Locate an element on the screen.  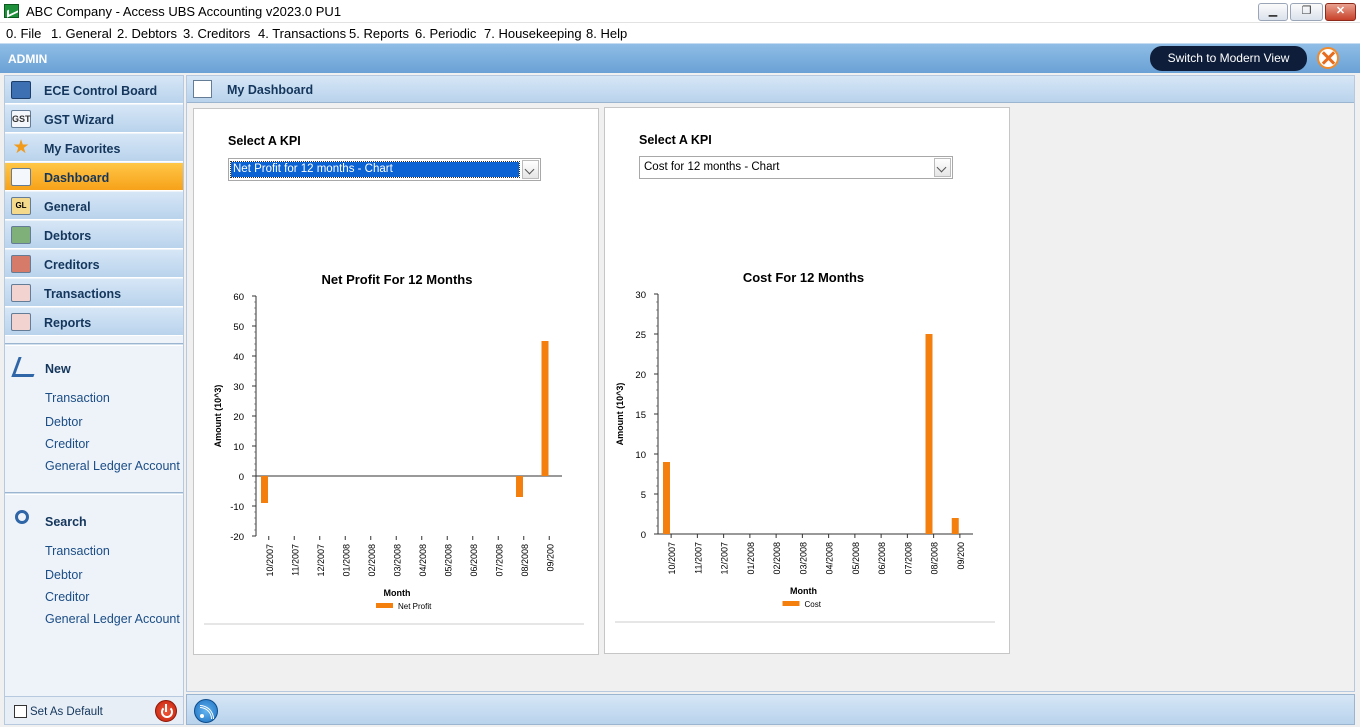
chart-title: Cost For 12 Months is located at coordinates (803, 277).